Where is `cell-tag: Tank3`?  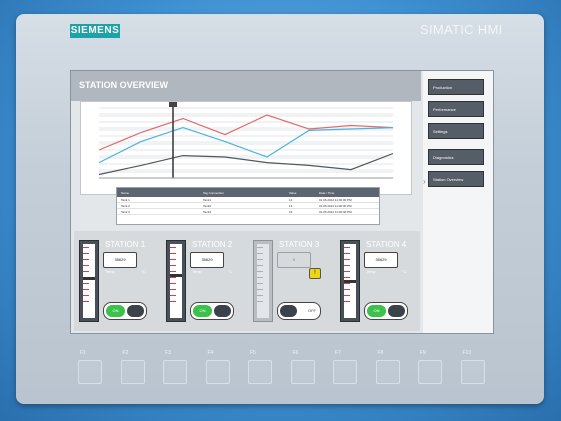 cell-tag: Tank3 is located at coordinates (207, 212).